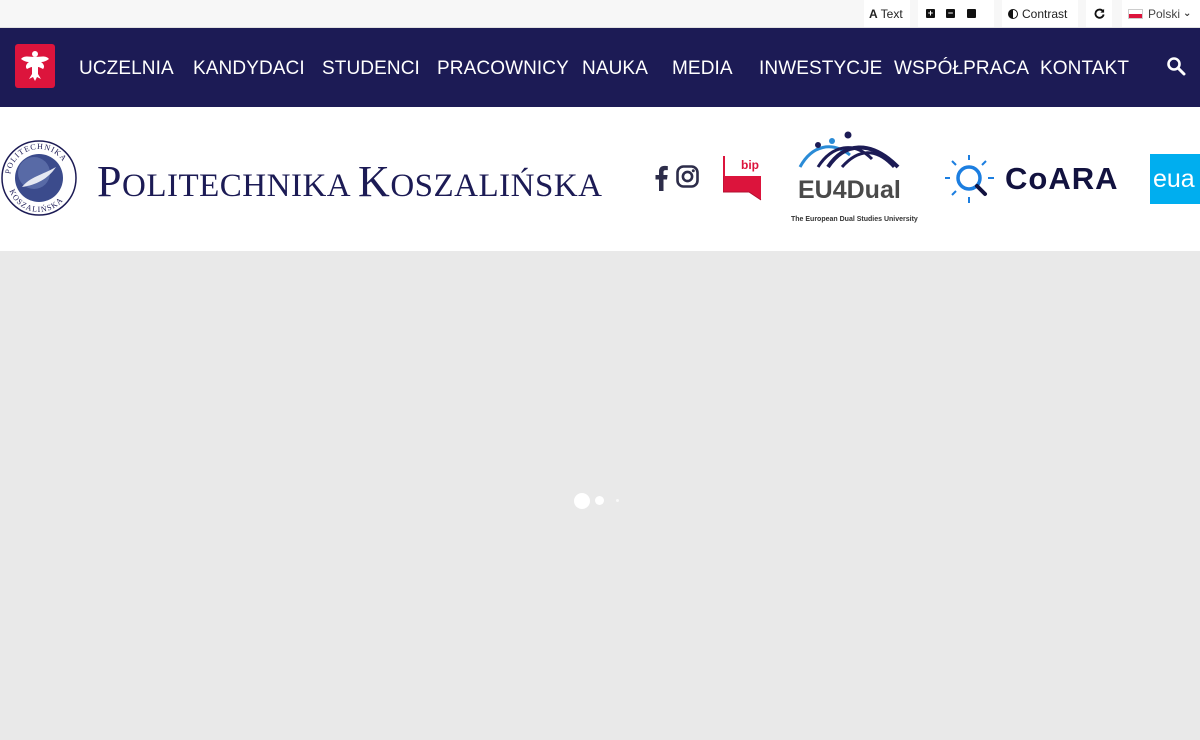  What do you see at coordinates (970, 179) in the screenshot?
I see `coara-magnifier-icon` at bounding box center [970, 179].